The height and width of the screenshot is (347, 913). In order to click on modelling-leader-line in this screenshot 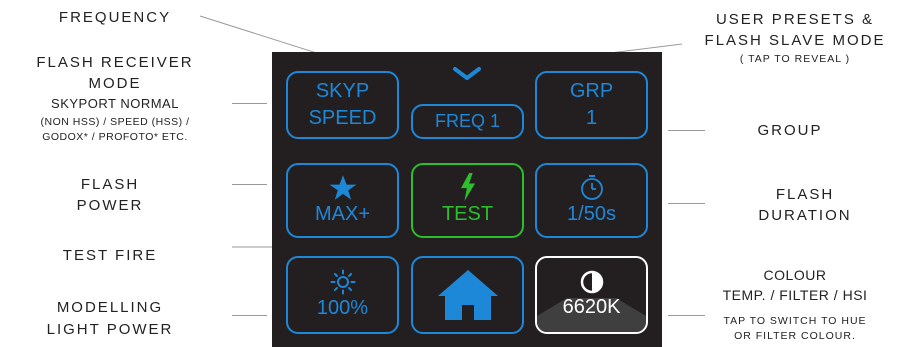, I will do `click(249, 315)`.